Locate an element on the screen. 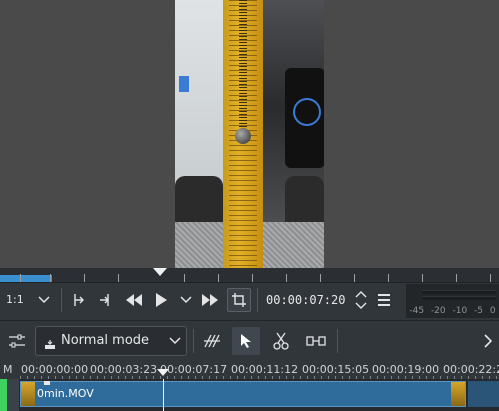 Image resolution: width=499 pixels, height=411 pixels. normal-mode-icon is located at coordinates (50, 344).